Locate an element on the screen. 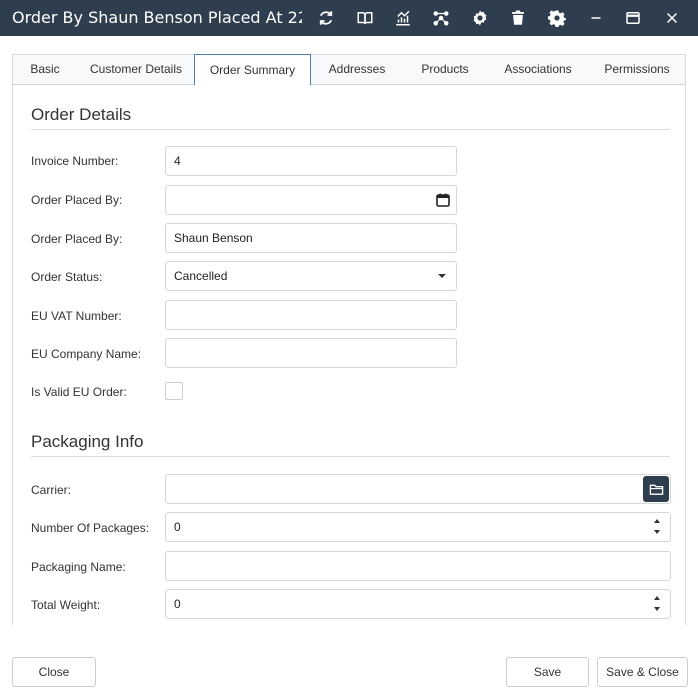  total-weight-input: 0 is located at coordinates (418, 604).